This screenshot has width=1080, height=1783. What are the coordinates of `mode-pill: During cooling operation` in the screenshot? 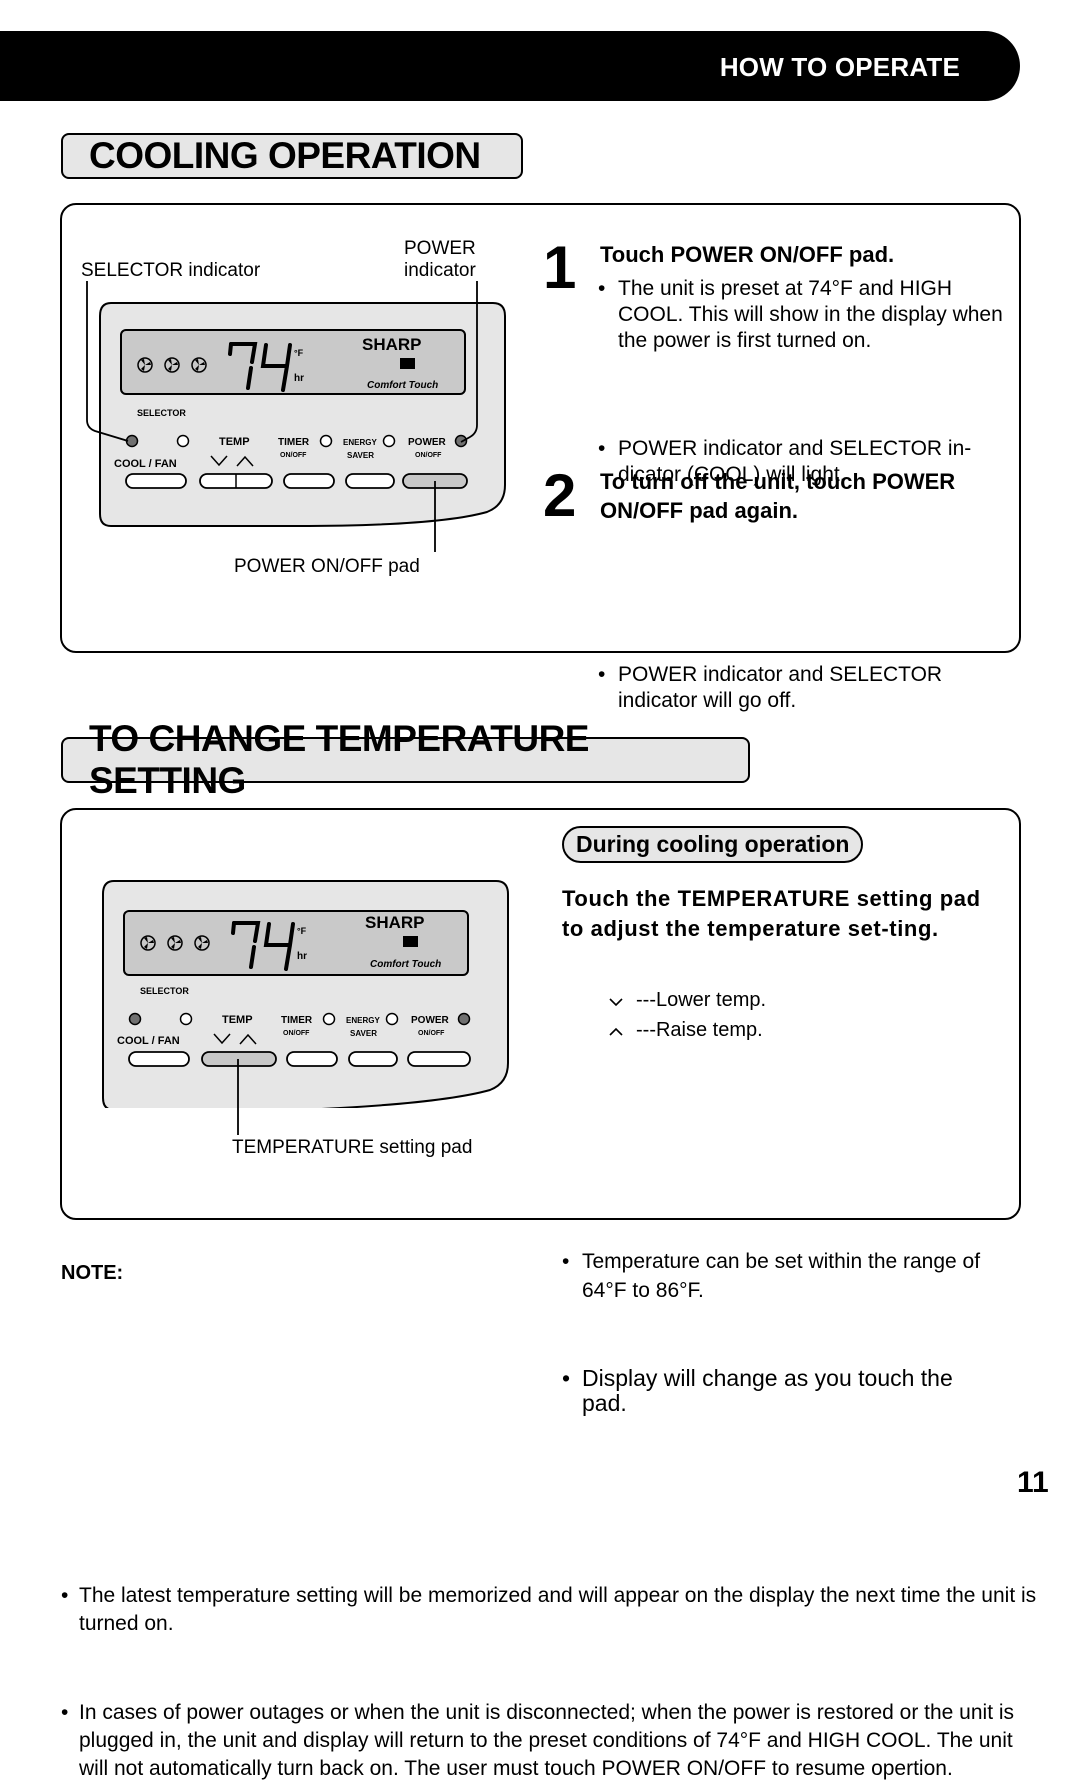 It's located at (713, 844).